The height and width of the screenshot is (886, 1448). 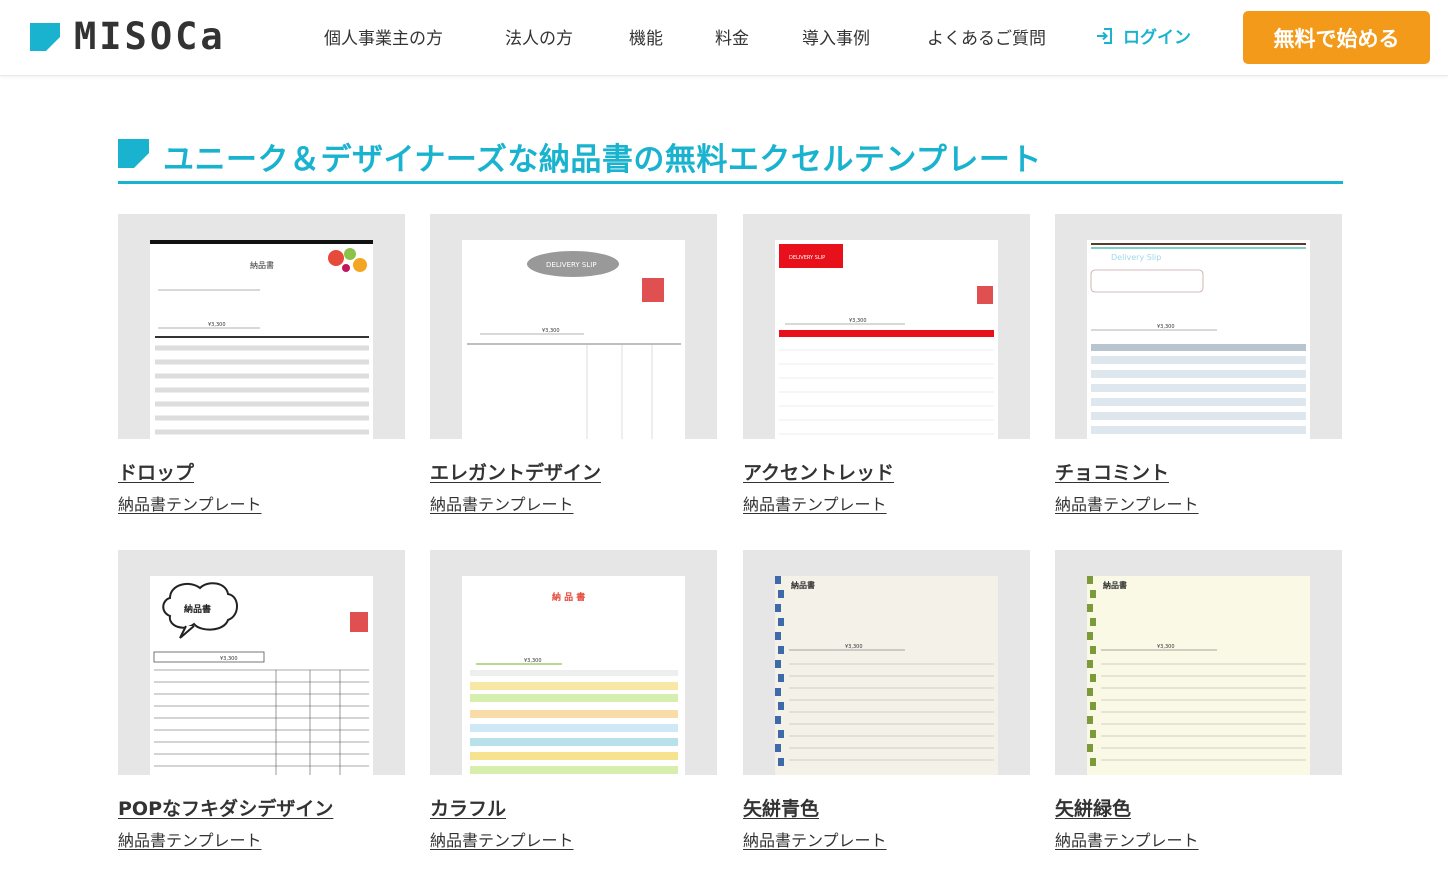 I want to click on nav-corporate: 法人の方, so click(x=539, y=36).